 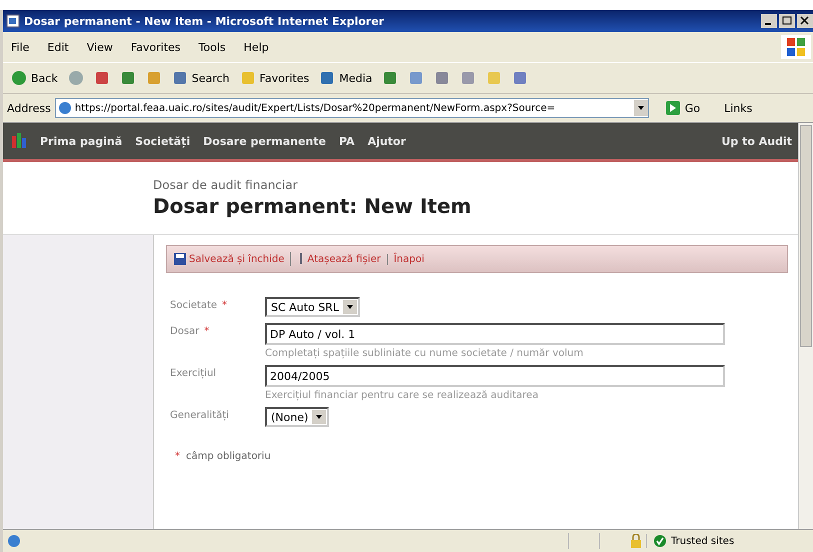 What do you see at coordinates (402, 395) in the screenshot?
I see `field-hint: Exercițiul financiar pentru care se realizează auditarea` at bounding box center [402, 395].